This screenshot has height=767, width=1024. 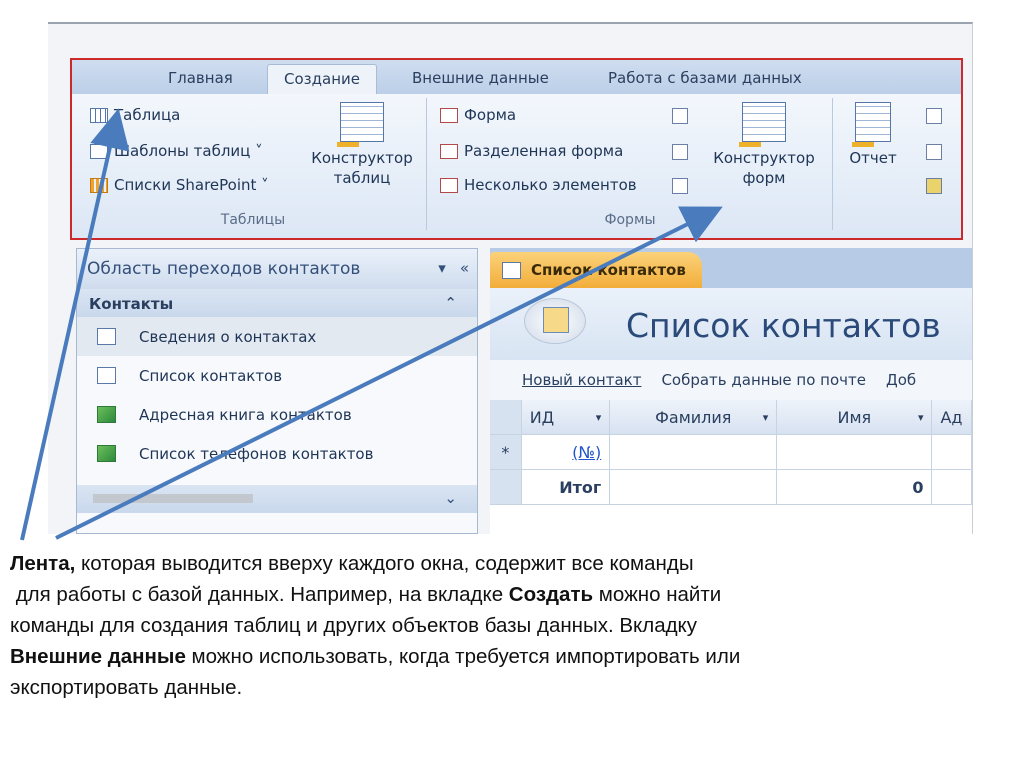 What do you see at coordinates (277, 375) in the screenshot?
I see `nav-item-contact-list: Список контактов` at bounding box center [277, 375].